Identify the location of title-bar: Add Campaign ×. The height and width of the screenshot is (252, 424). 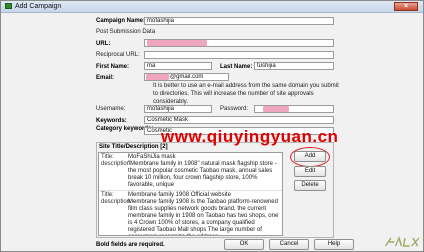
(212, 7).